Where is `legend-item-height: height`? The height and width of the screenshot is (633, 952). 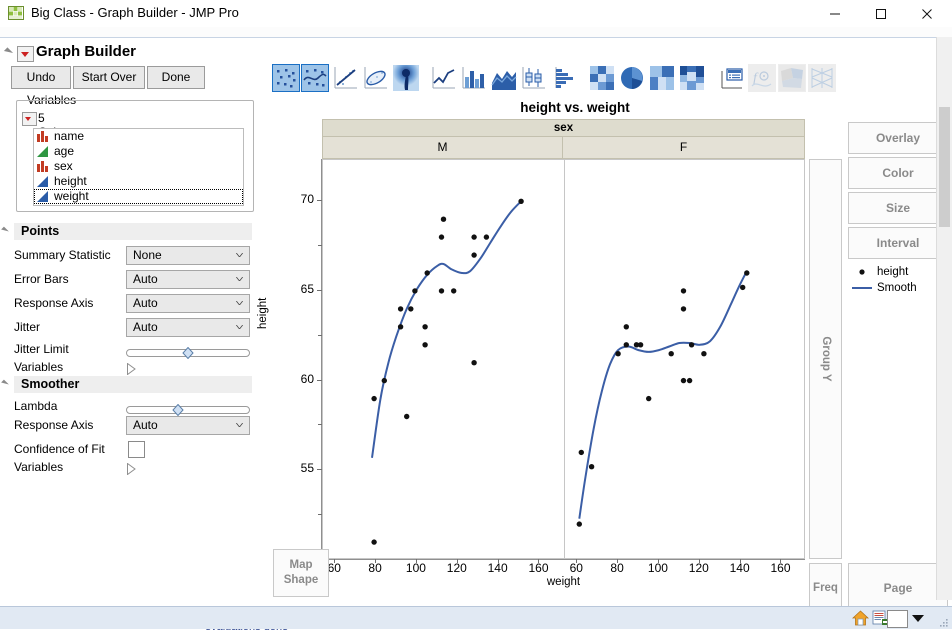 legend-item-height: height is located at coordinates (899, 272).